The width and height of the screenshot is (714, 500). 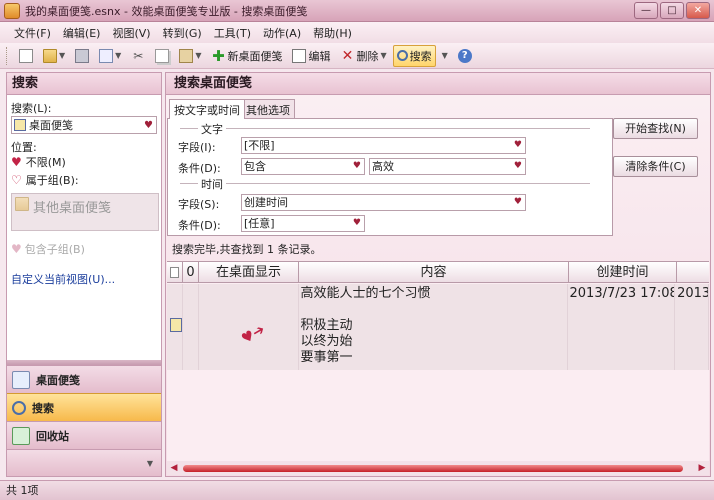 What do you see at coordinates (311, 56) in the screenshot?
I see `edit-button: 编辑` at bounding box center [311, 56].